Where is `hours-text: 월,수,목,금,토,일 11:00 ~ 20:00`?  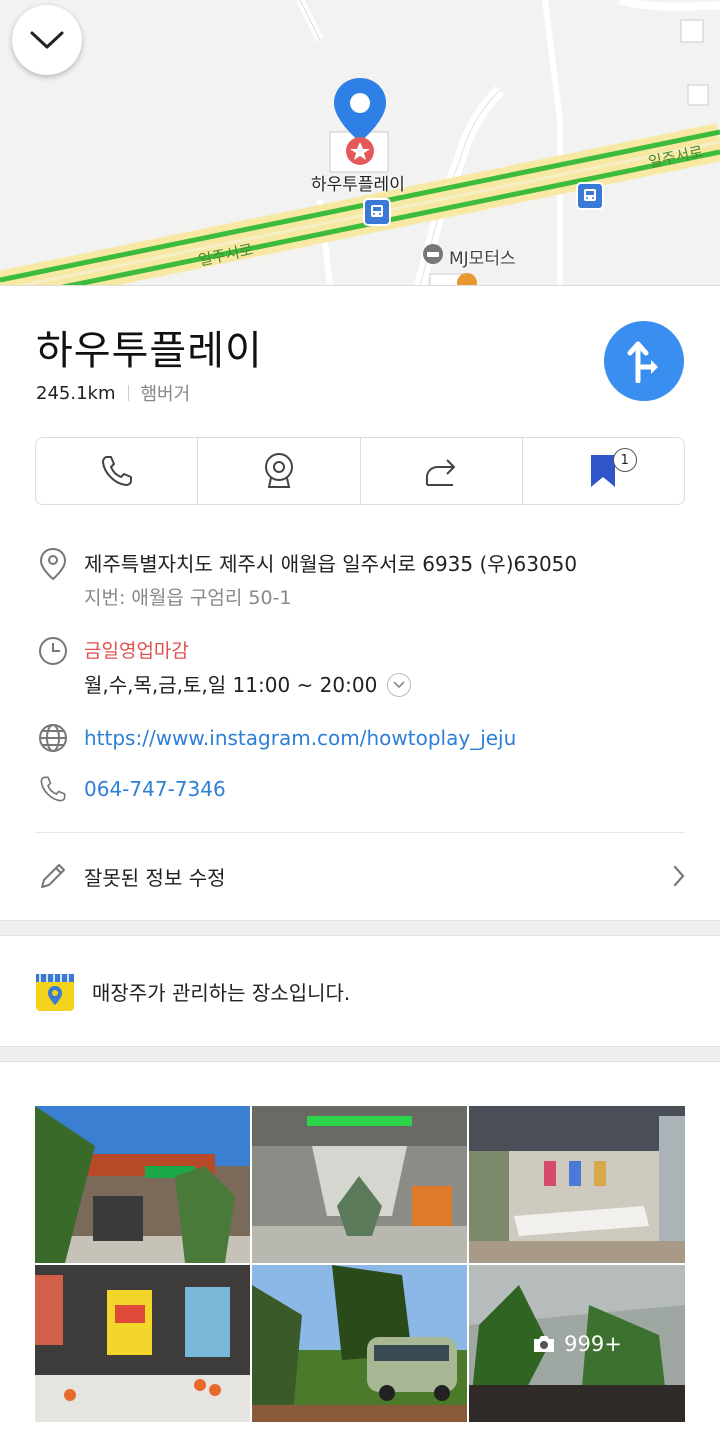 hours-text: 월,수,목,금,토,일 11:00 ~ 20:00 is located at coordinates (231, 685).